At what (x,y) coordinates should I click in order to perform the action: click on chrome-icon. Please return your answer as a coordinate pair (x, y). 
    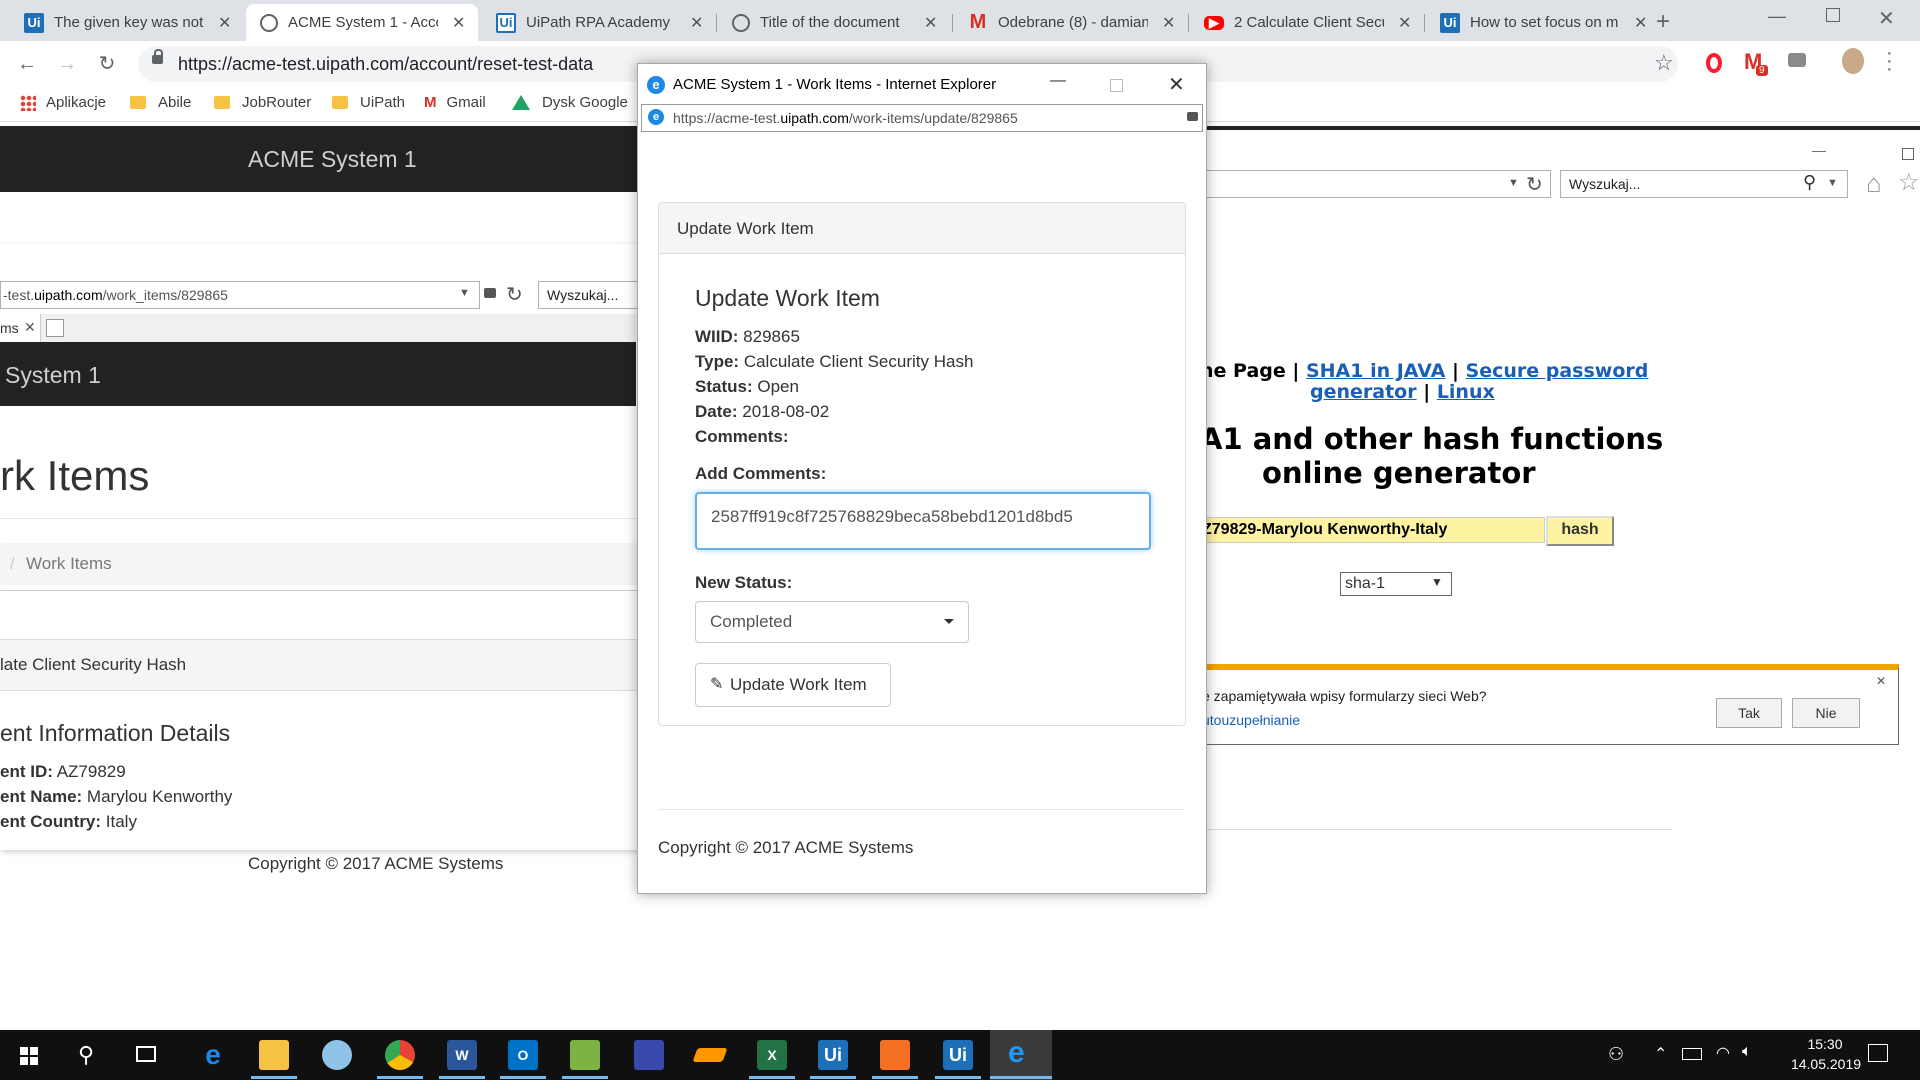
    Looking at the image, I should click on (400, 1055).